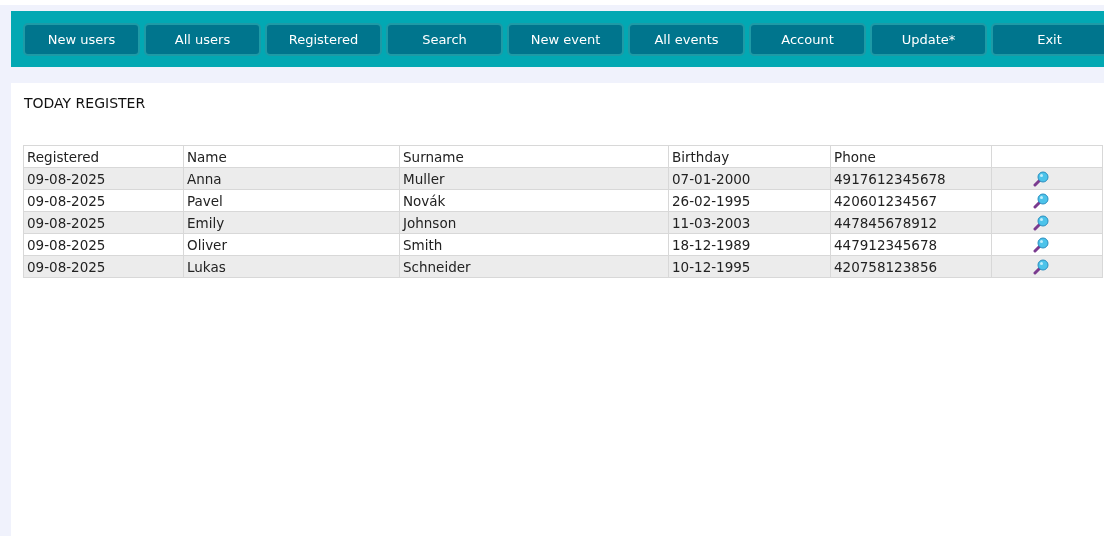 This screenshot has width=1104, height=536. Describe the element at coordinates (323, 39) in the screenshot. I see `nav-button: Registered` at that location.